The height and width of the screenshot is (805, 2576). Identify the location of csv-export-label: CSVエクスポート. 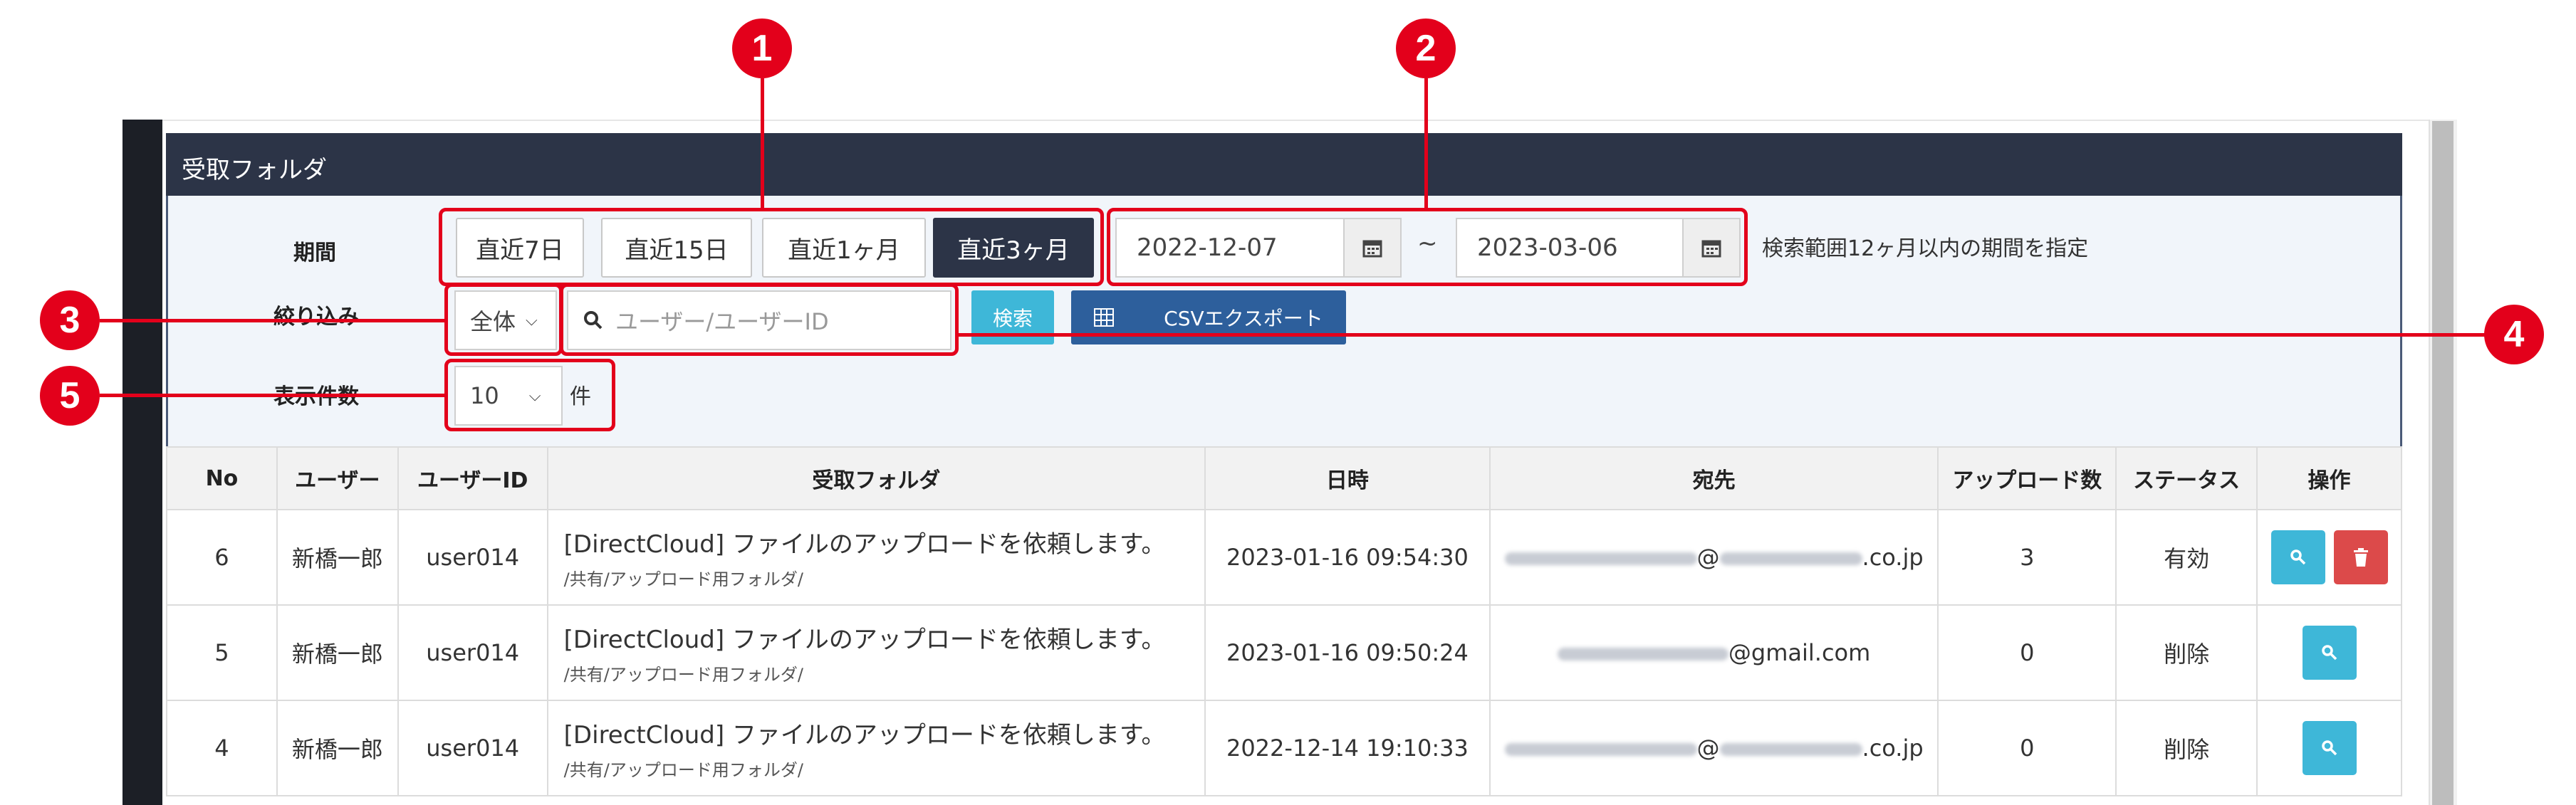
(1243, 318).